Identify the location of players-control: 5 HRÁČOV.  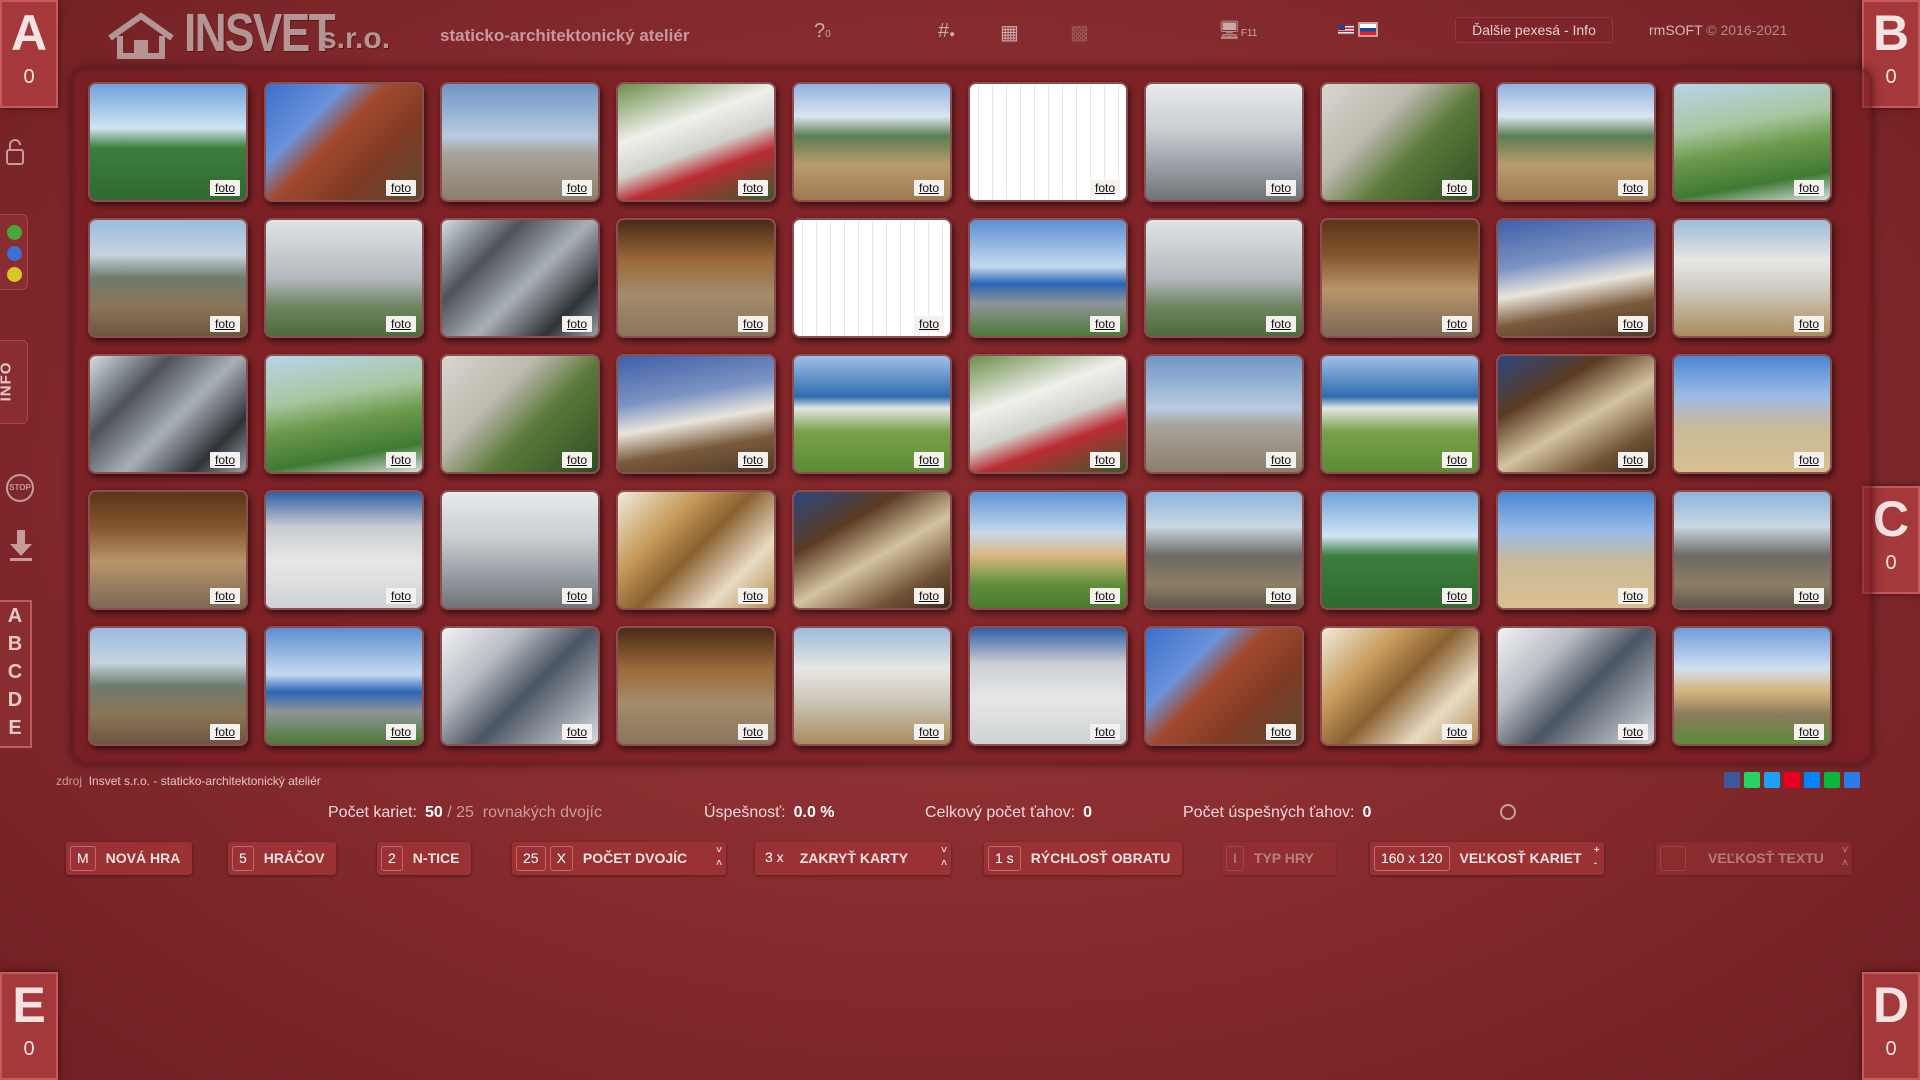
(282, 858).